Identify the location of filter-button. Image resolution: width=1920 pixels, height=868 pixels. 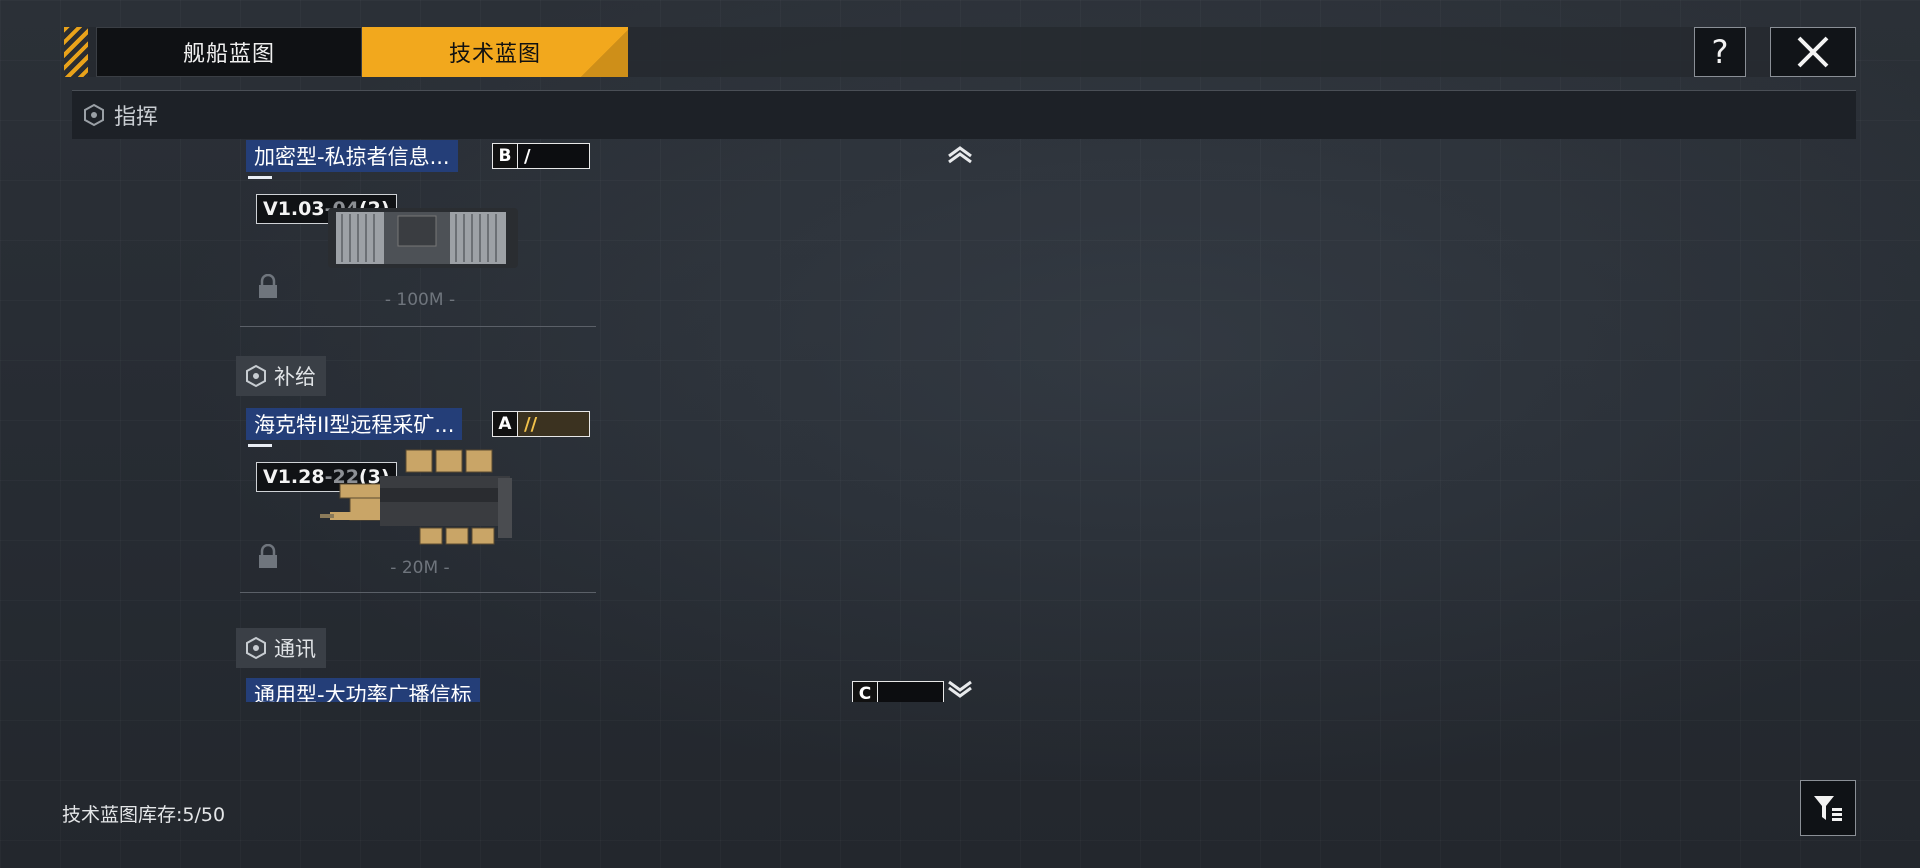
(1828, 808).